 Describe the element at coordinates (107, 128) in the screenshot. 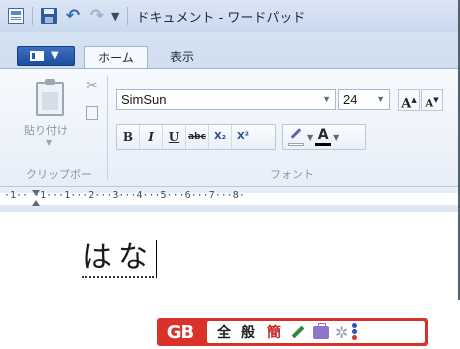

I see `ribbon-group-separator` at that location.